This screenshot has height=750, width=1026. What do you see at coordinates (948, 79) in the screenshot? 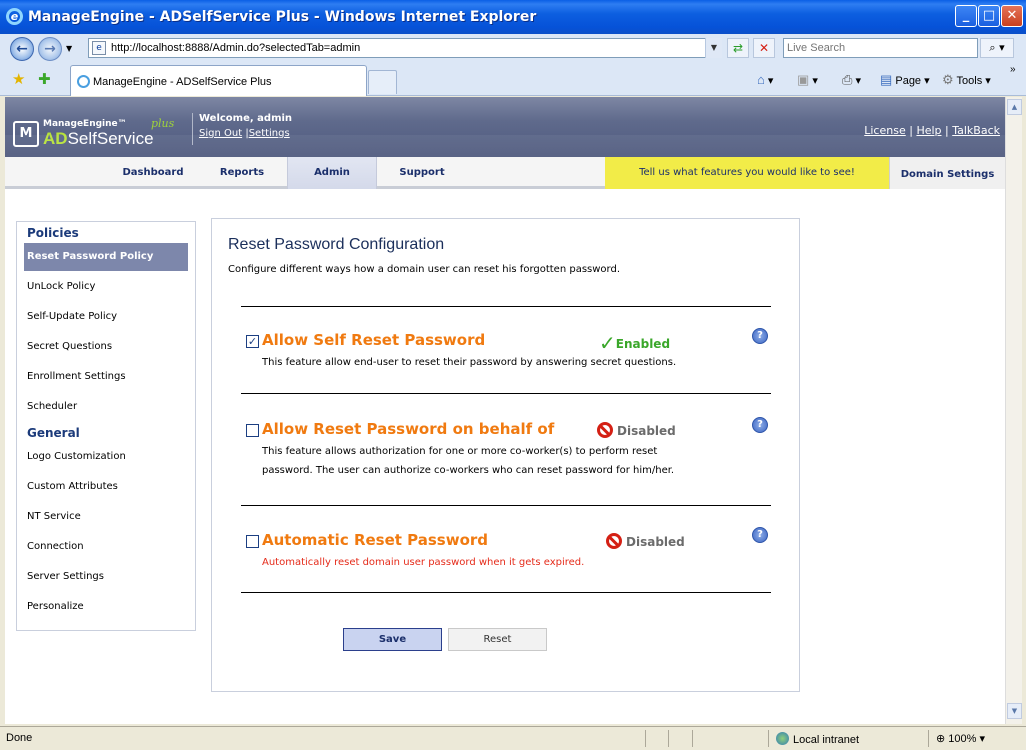
I see `gear-icon: ⚙` at bounding box center [948, 79].